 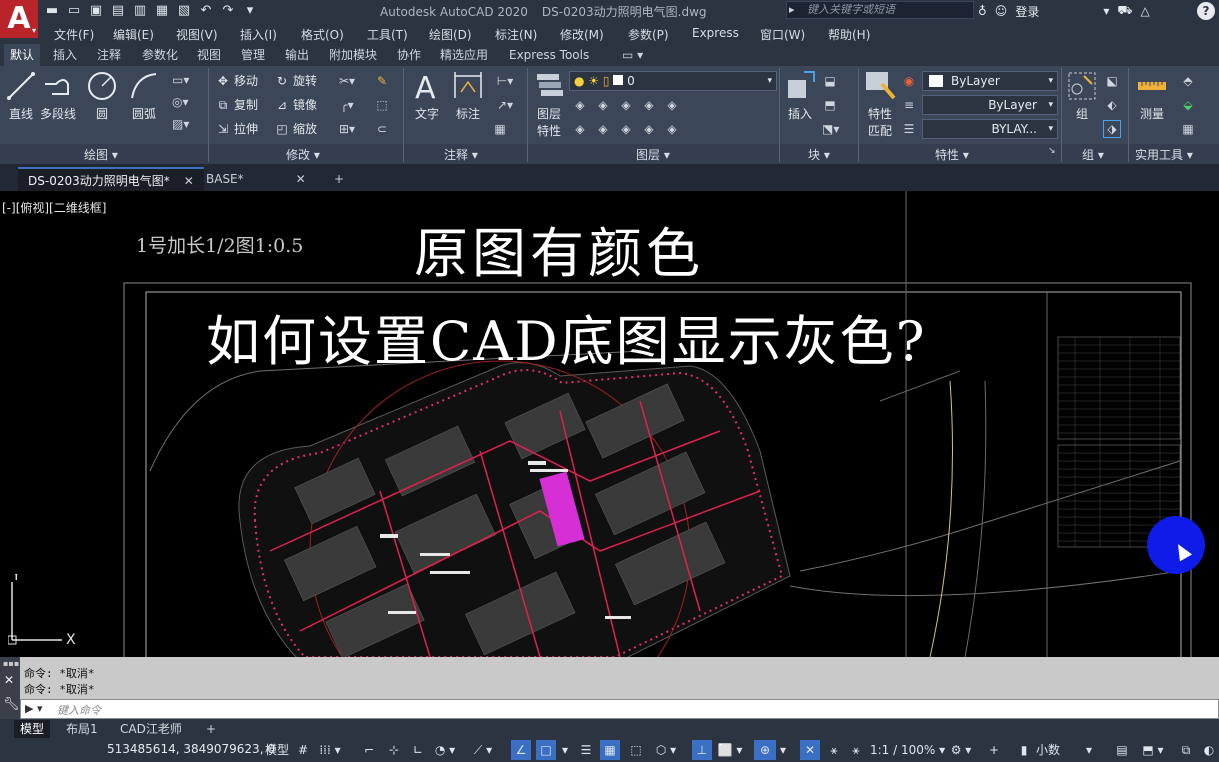 I want to click on workspace-gear-icon: ⚙ ▾, so click(x=961, y=750).